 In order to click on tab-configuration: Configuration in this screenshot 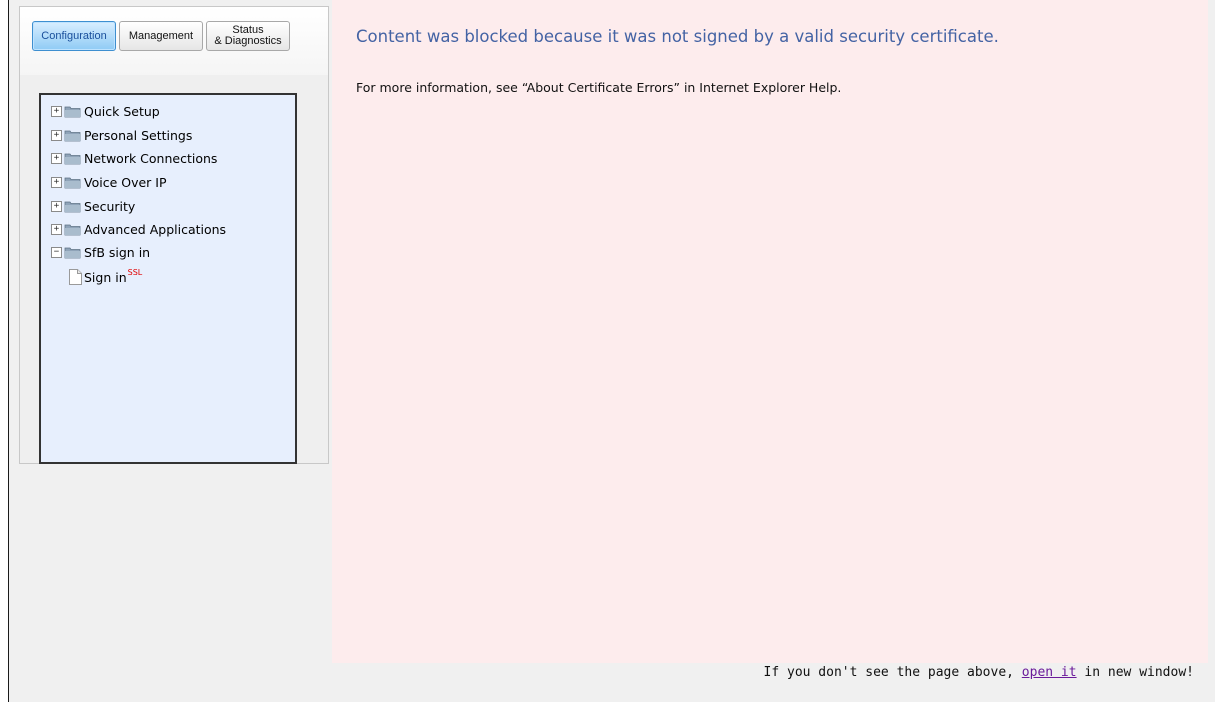, I will do `click(74, 36)`.